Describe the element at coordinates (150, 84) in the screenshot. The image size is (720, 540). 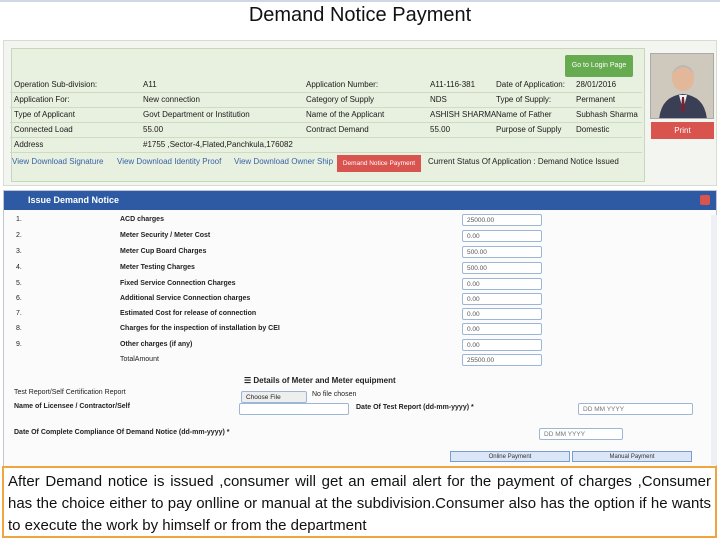
I see `value-operation-subdivision: A11` at that location.